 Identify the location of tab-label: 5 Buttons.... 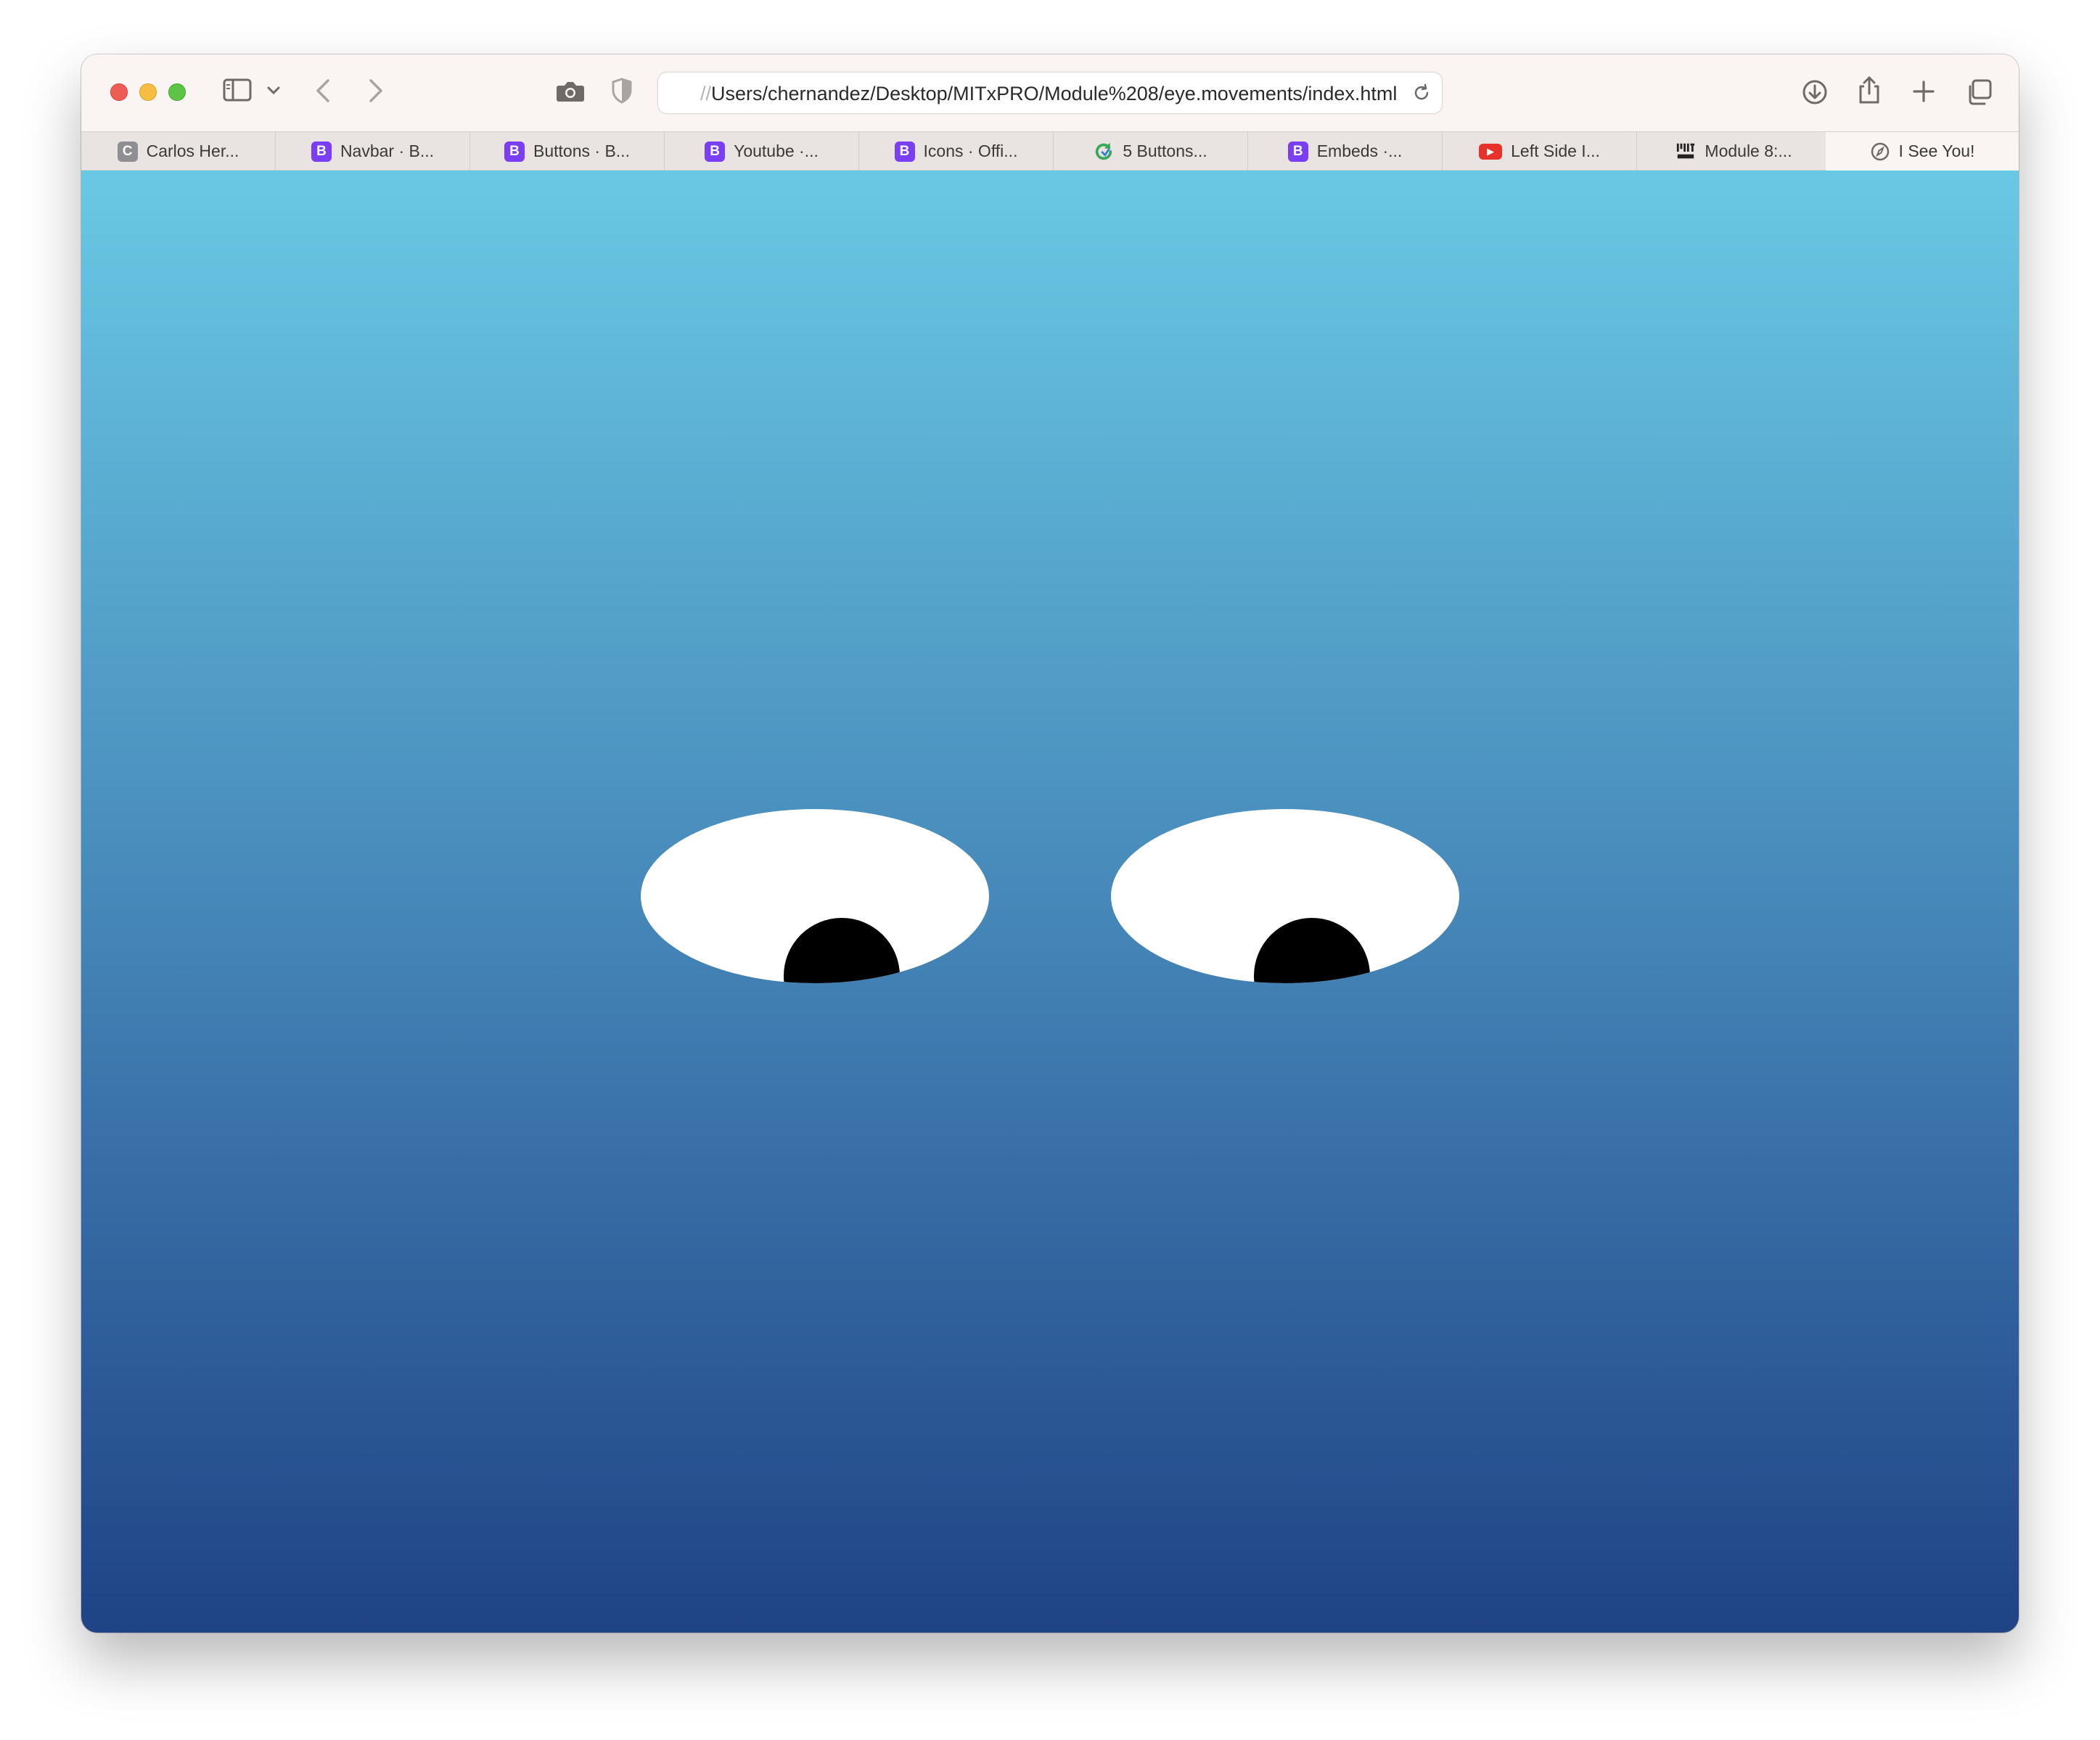
(1165, 150).